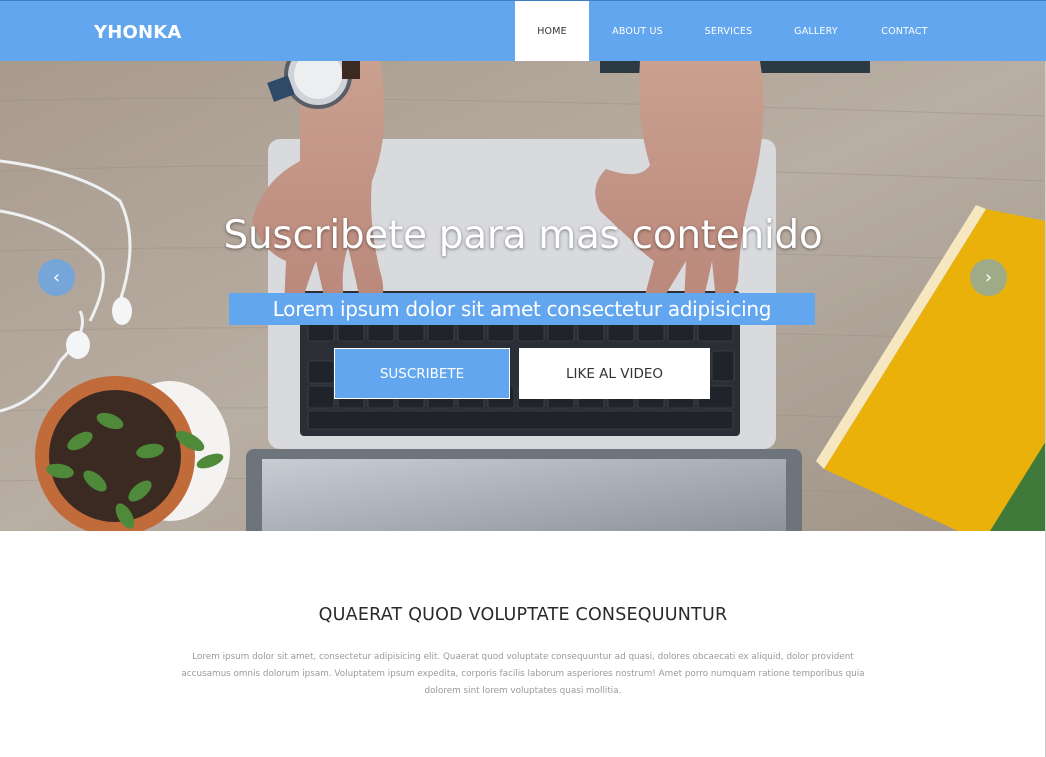 This screenshot has width=1046, height=757. Describe the element at coordinates (422, 373) in the screenshot. I see `subscribe-button: SUSCRIBETE` at that location.